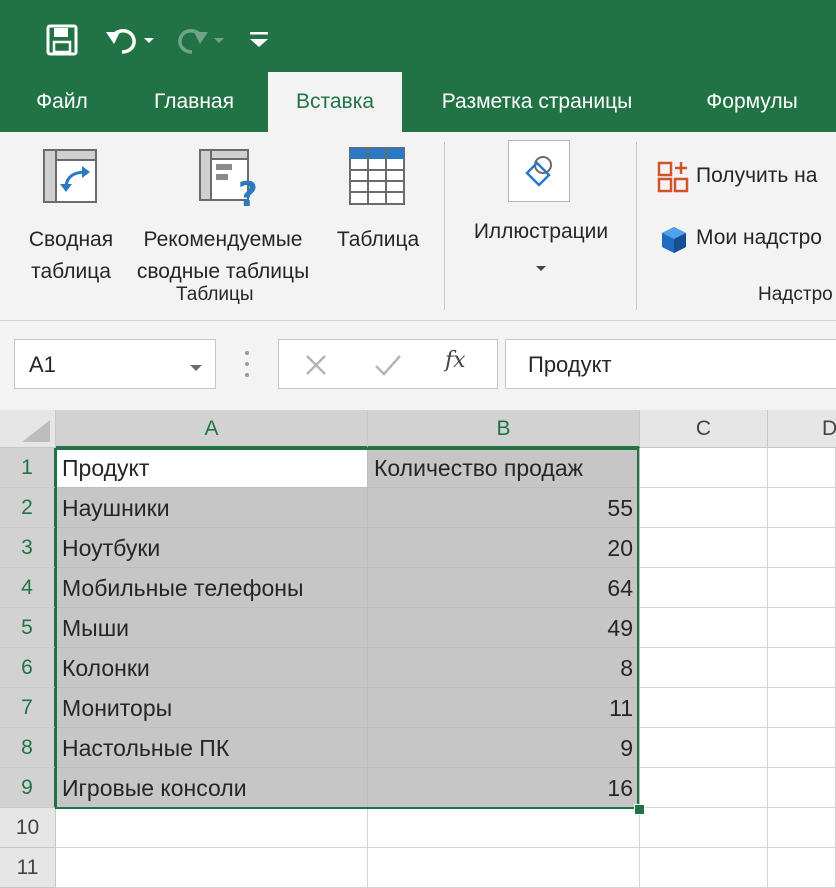  Describe the element at coordinates (504, 468) in the screenshot. I see `cell-b: Количество продаж` at that location.